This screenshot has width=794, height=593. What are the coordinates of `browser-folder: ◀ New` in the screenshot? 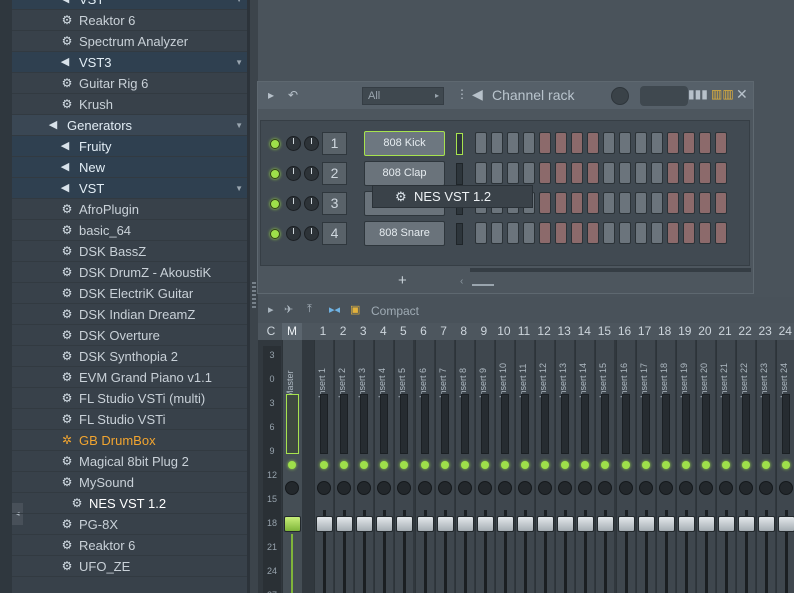 It's located at (129, 167).